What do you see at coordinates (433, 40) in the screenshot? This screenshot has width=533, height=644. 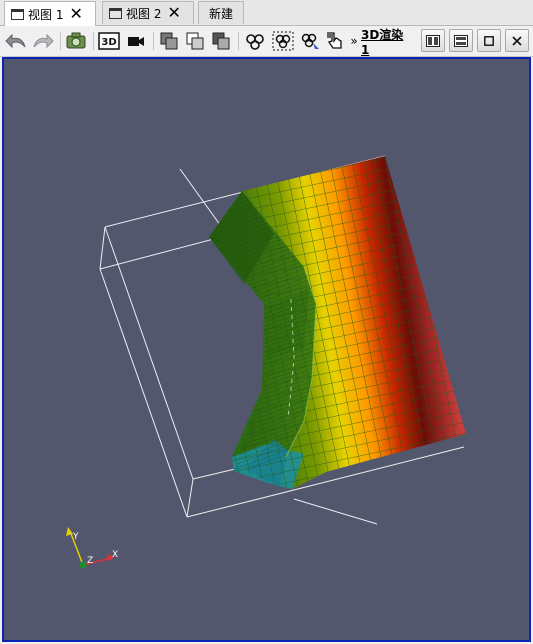 I see `split-horizontal-icon` at bounding box center [433, 40].